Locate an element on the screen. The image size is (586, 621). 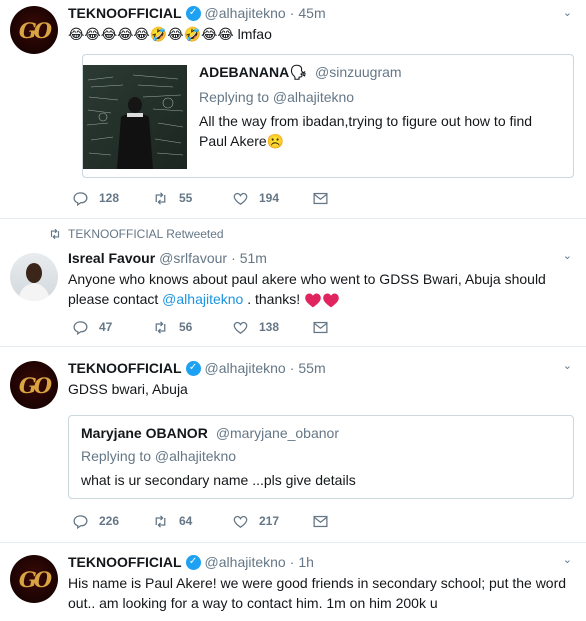
quote-image is located at coordinates (135, 117).